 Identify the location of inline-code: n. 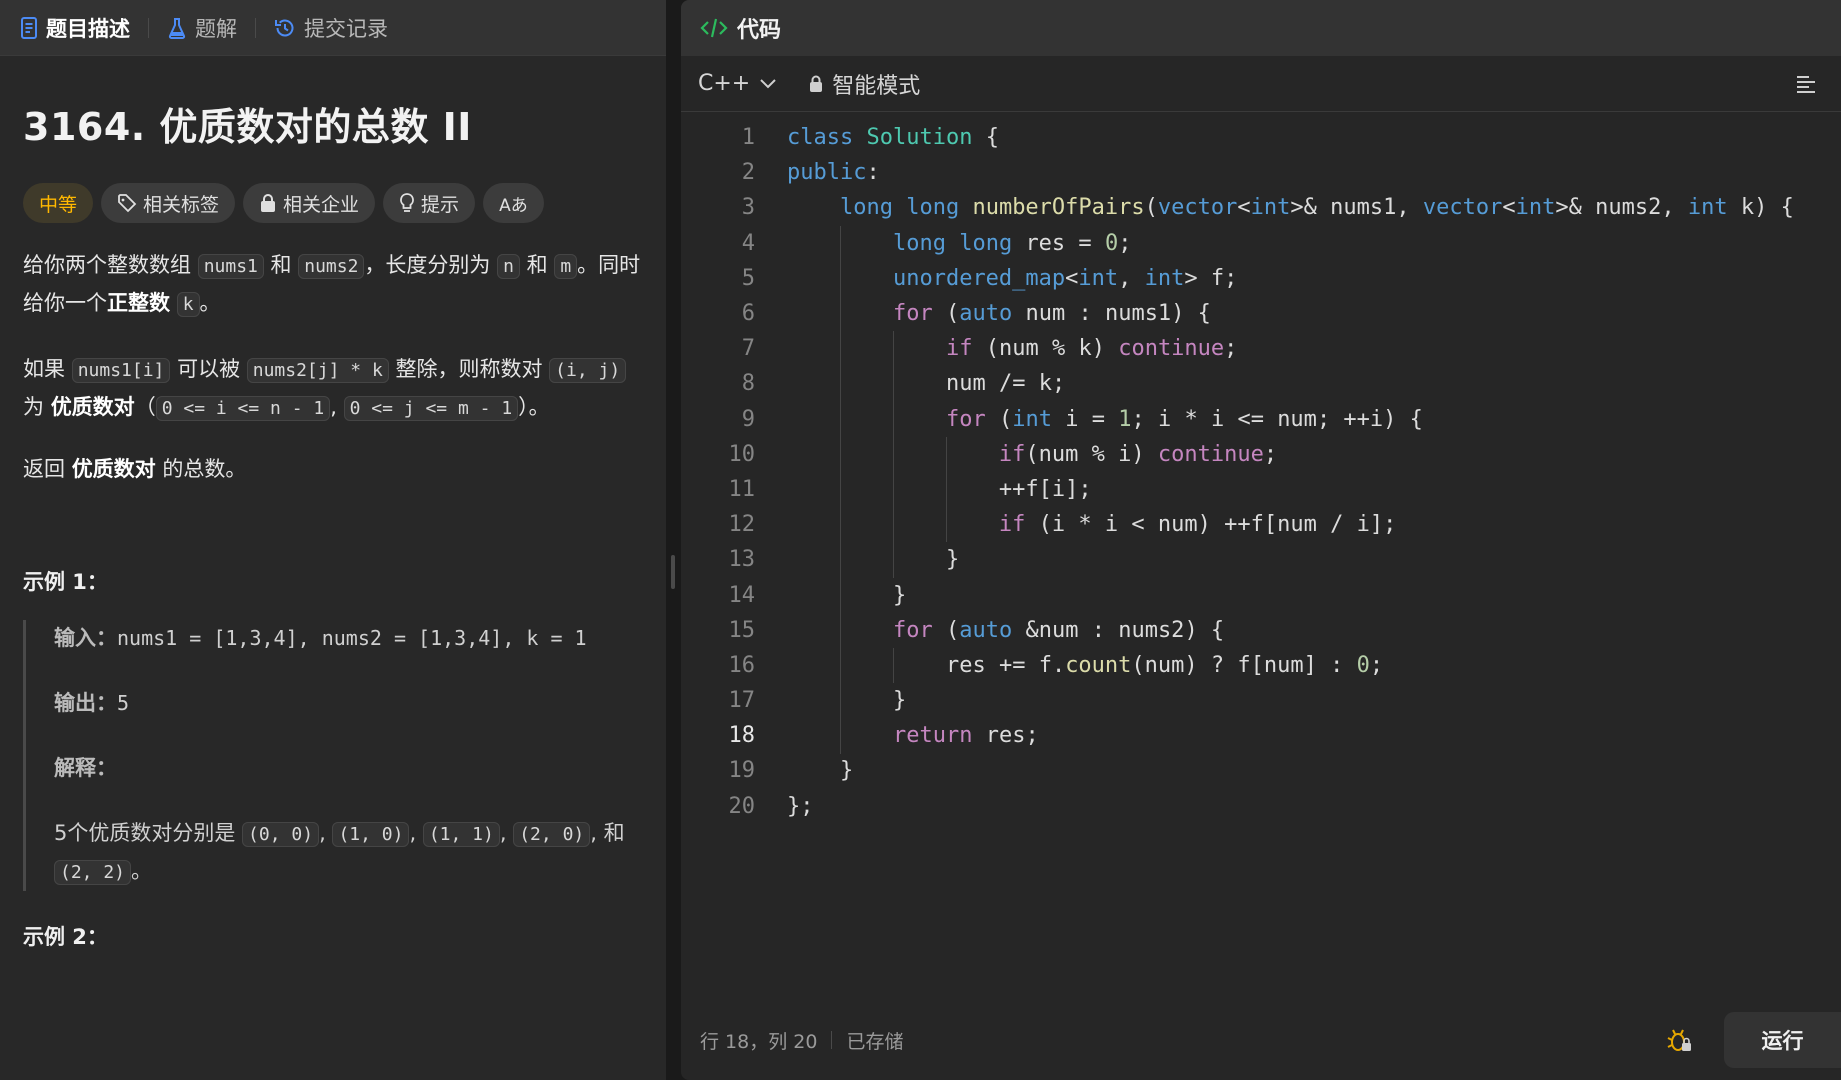
(508, 266).